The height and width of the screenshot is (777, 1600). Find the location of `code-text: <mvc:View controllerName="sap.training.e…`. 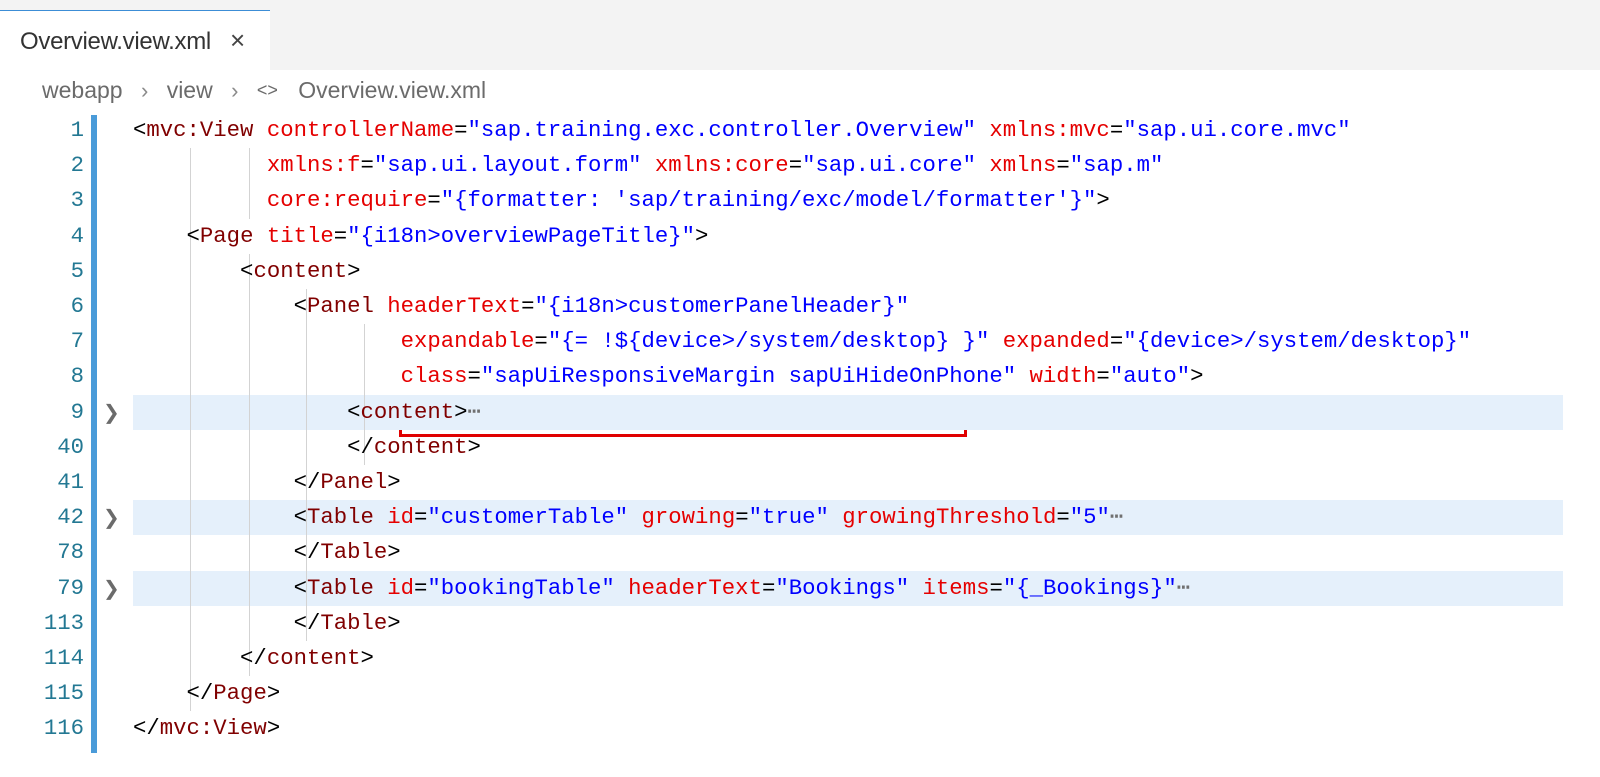

code-text: <mvc:View controllerName="sap.training.e… is located at coordinates (742, 130).